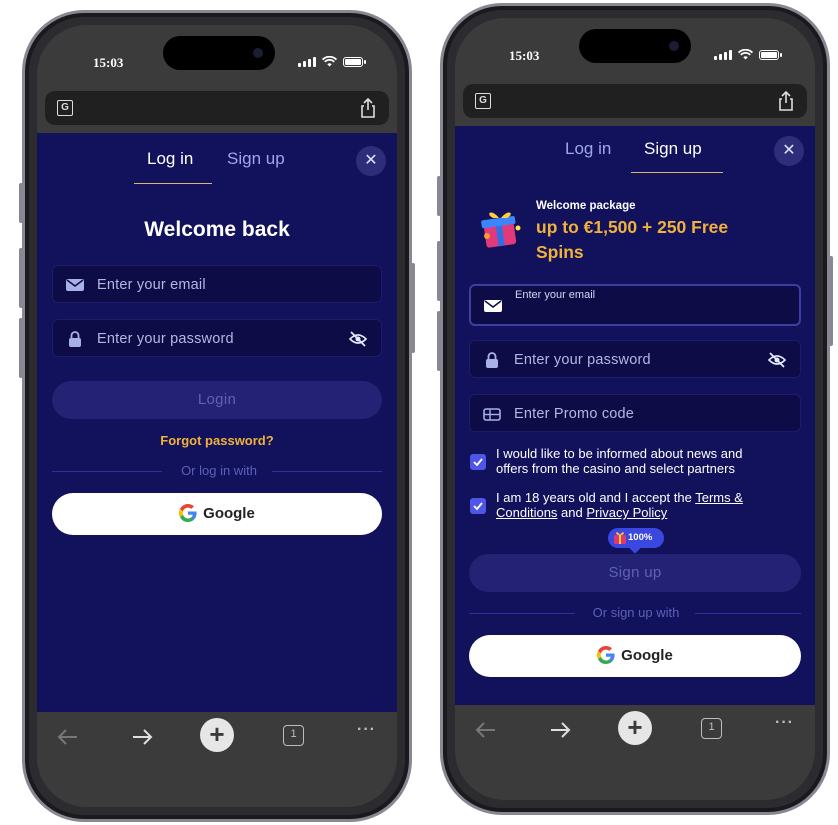  What do you see at coordinates (217, 229) in the screenshot?
I see `page-title: Welcome back` at bounding box center [217, 229].